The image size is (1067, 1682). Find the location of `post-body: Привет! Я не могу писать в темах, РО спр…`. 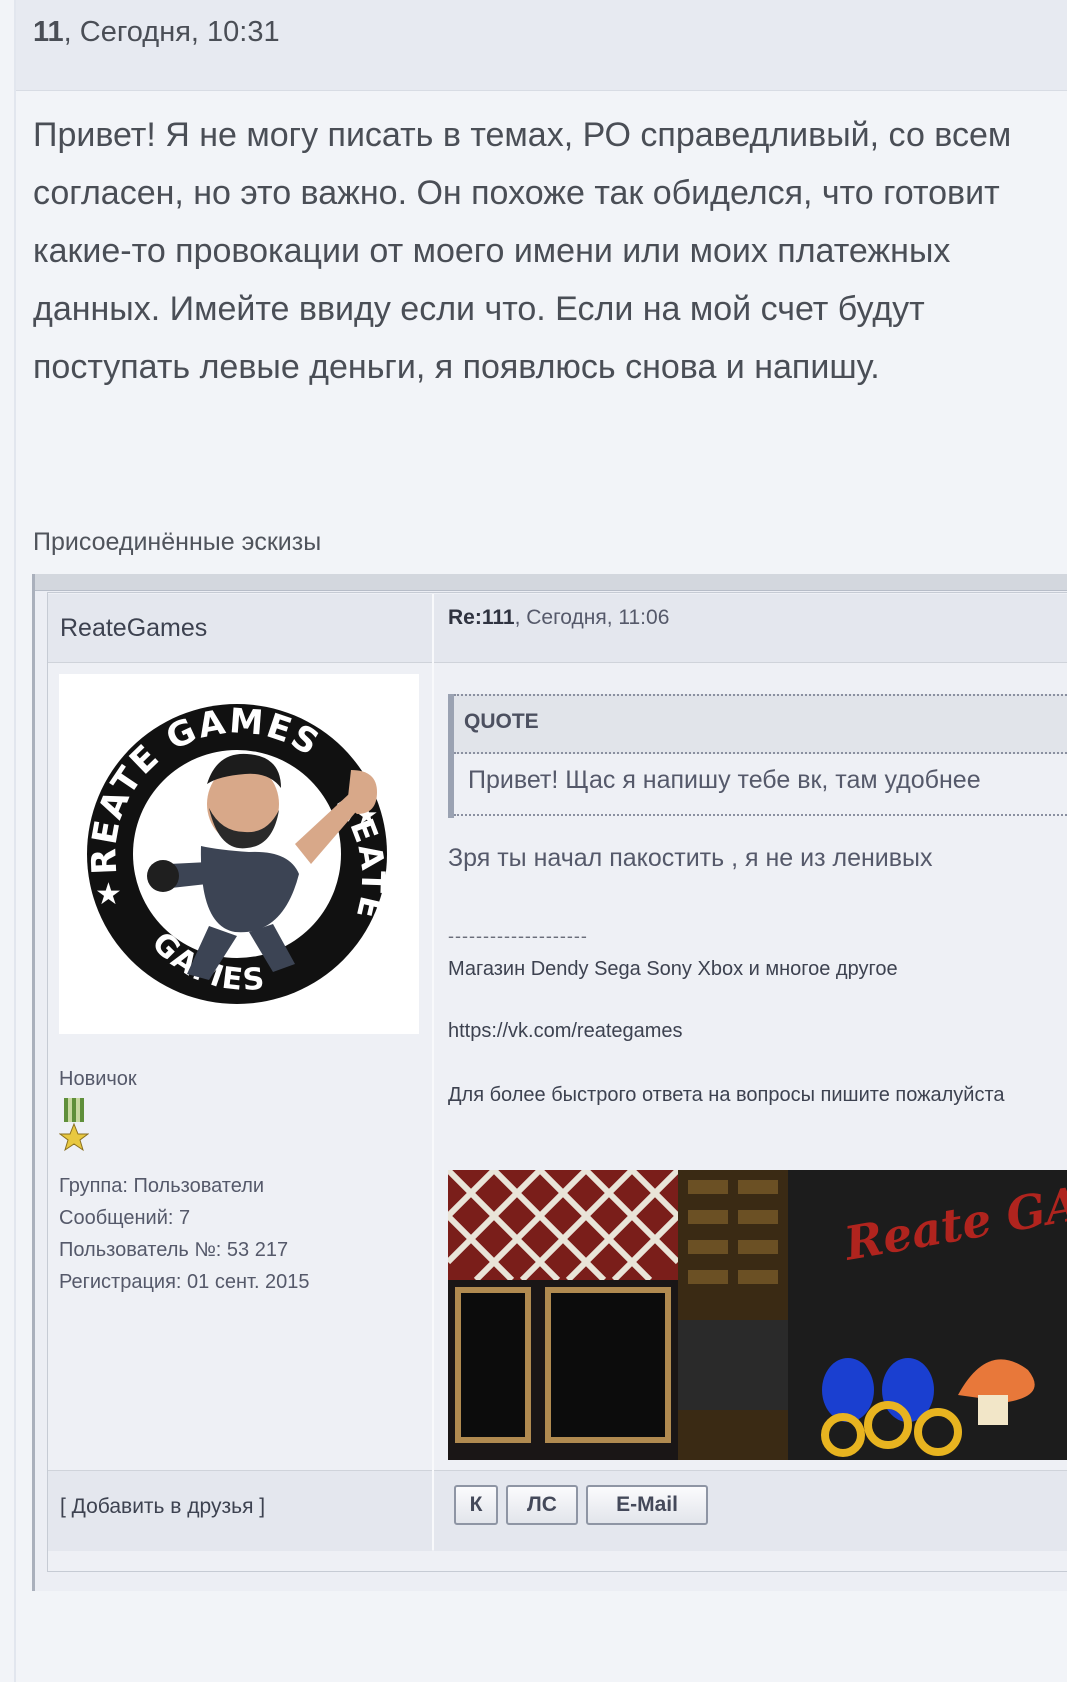

post-body: Привет! Я не могу писать в темах, РО спр… is located at coordinates (522, 251).